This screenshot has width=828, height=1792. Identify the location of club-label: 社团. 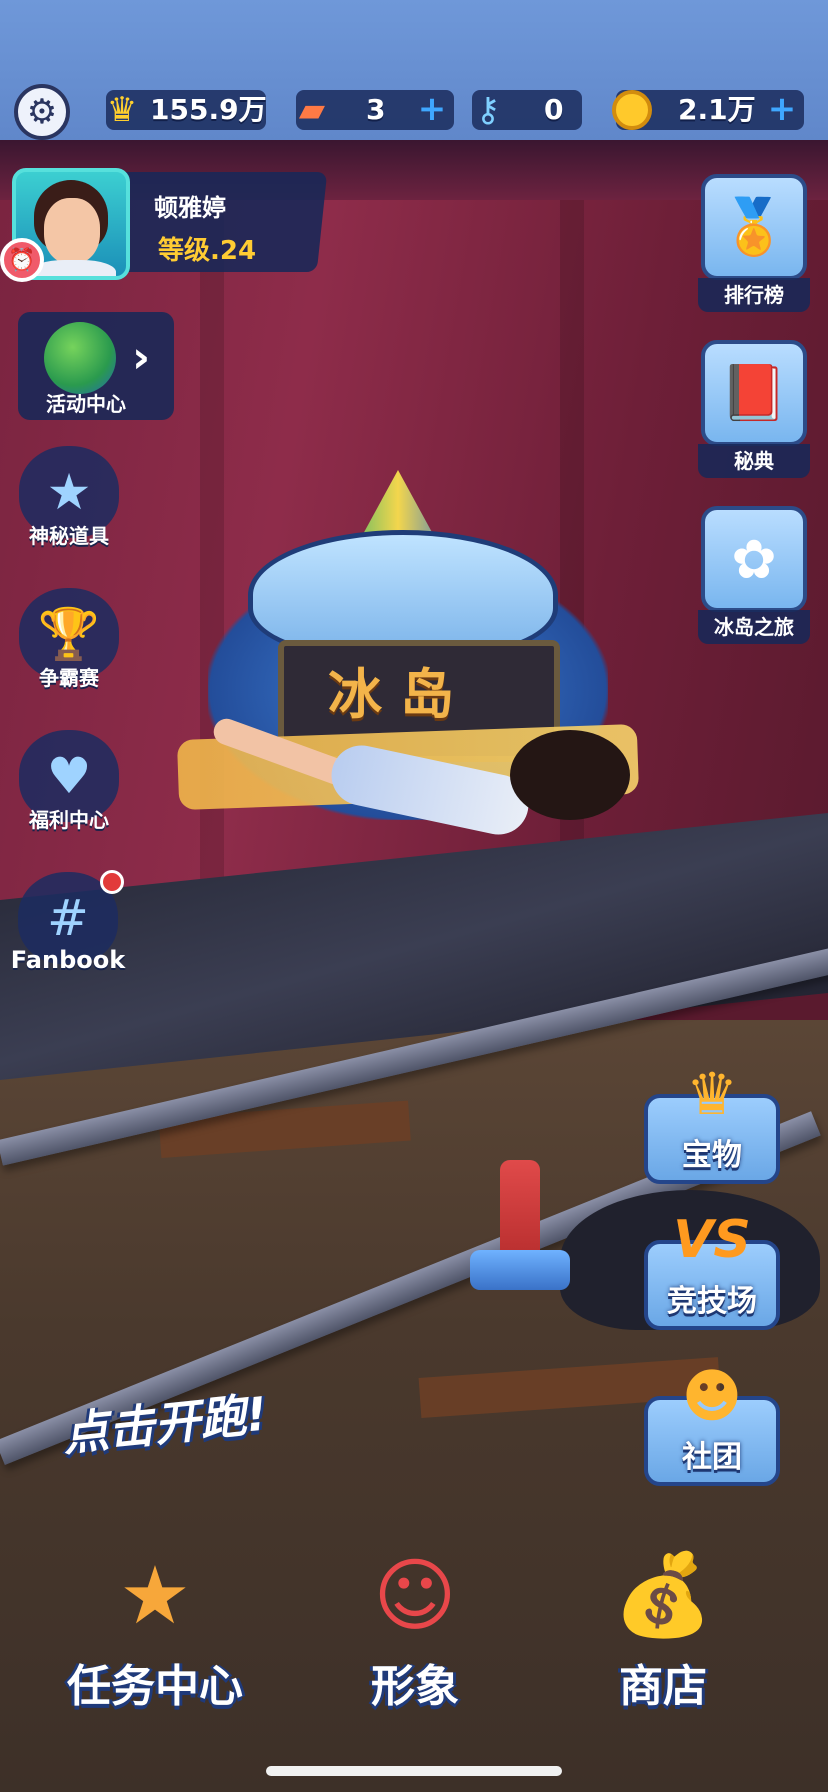
(712, 1457).